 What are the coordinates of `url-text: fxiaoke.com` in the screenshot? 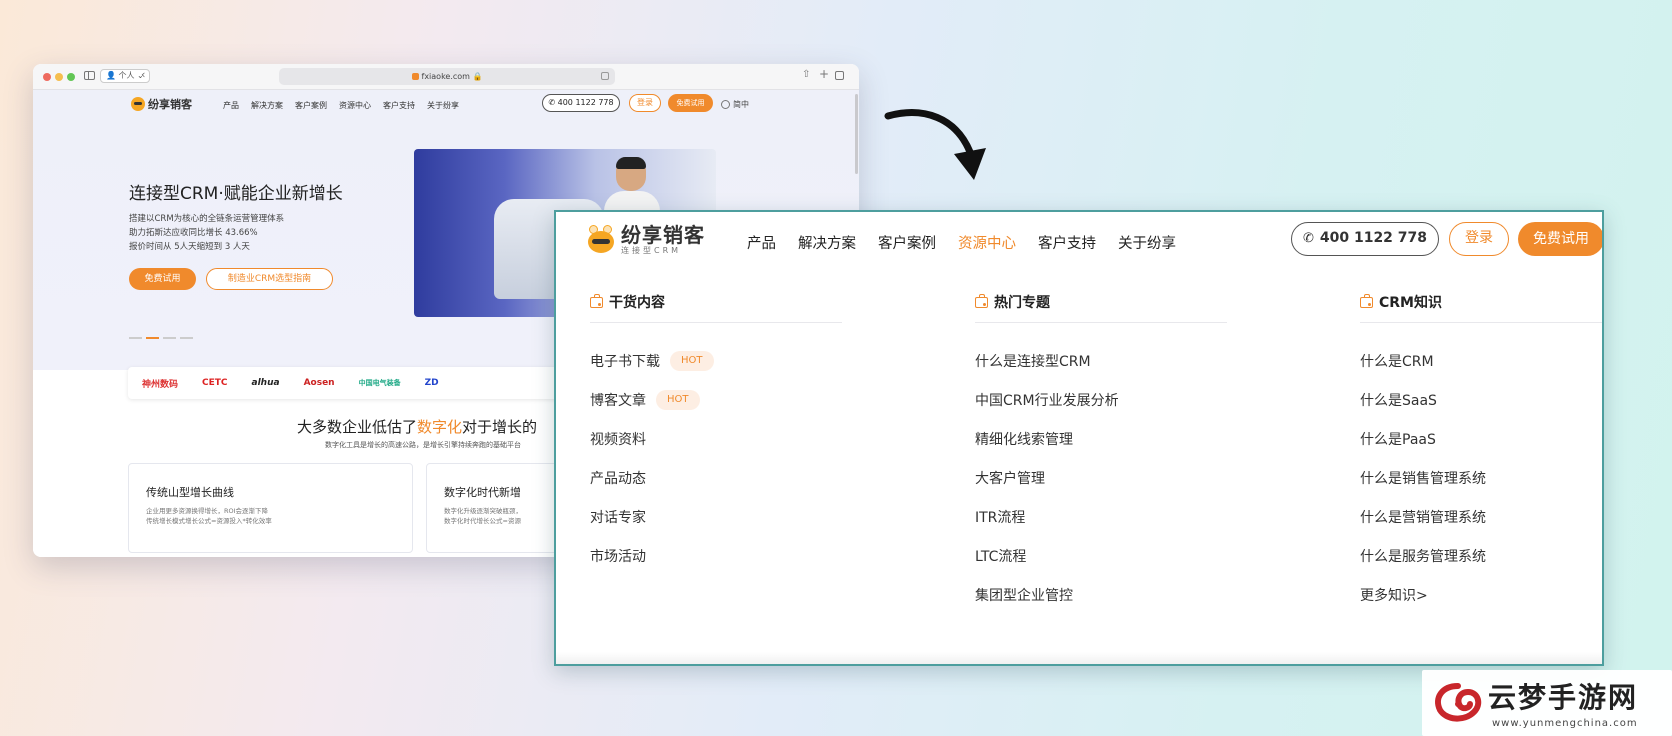 It's located at (445, 76).